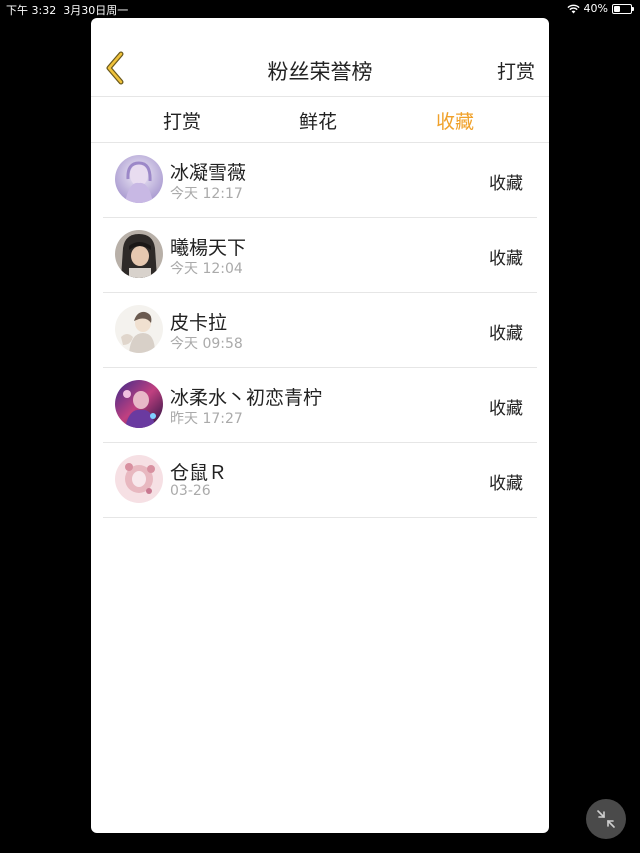  I want to click on fan-time: 今天 12:17, so click(206, 194).